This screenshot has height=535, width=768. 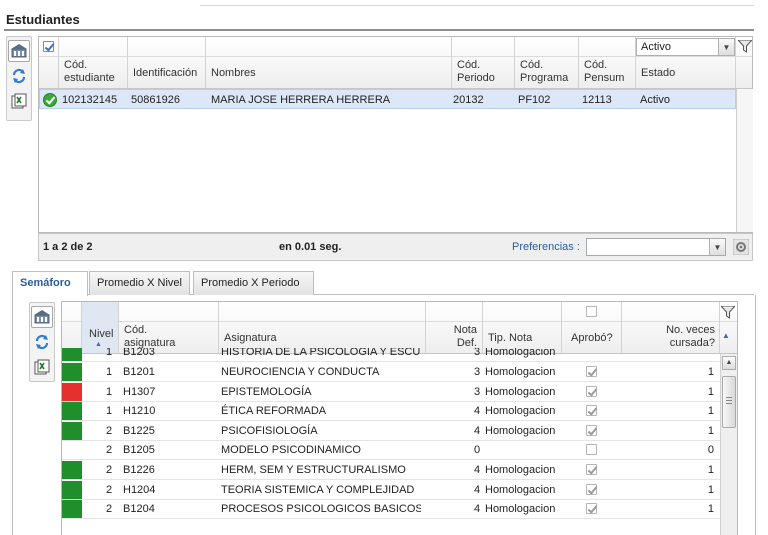 What do you see at coordinates (149, 337) in the screenshot?
I see `col-header-codigo-asignatura: Cód. asignatura` at bounding box center [149, 337].